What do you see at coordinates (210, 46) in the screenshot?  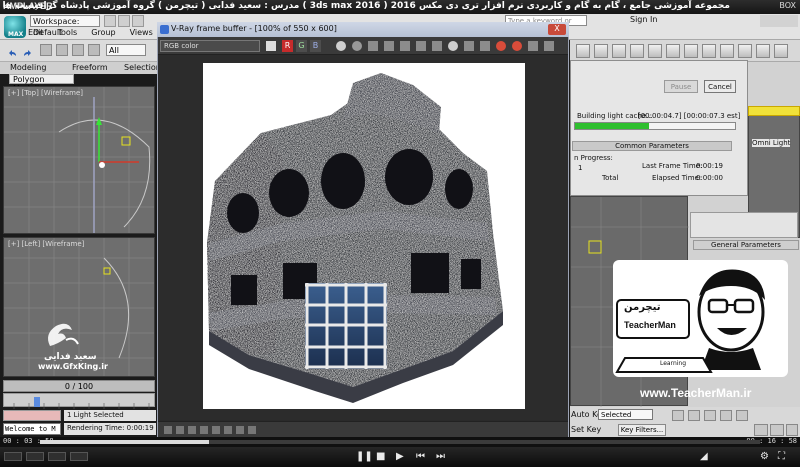 I see `channel-dropdown: RGB color` at bounding box center [210, 46].